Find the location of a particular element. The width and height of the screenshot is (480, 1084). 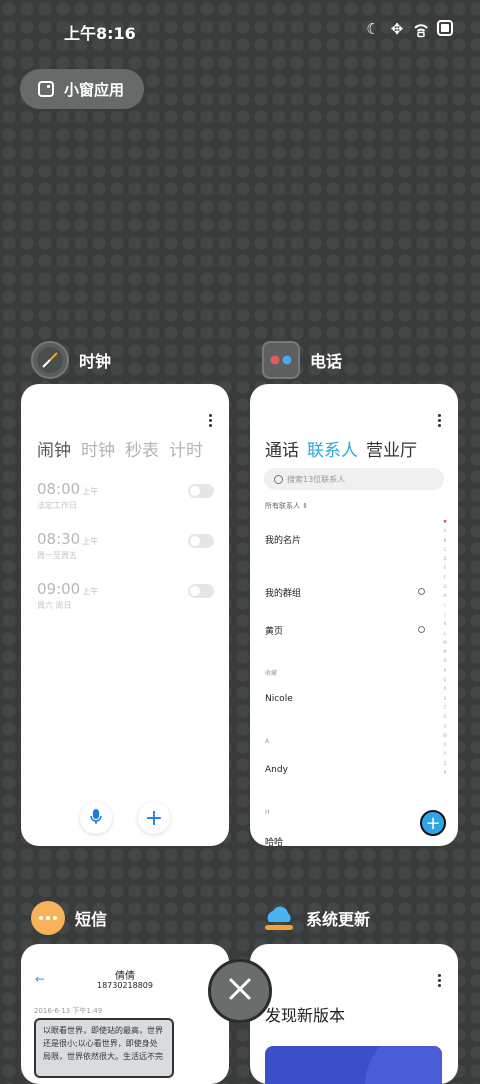

yellow-pages-indicator-icon is located at coordinates (421, 629).